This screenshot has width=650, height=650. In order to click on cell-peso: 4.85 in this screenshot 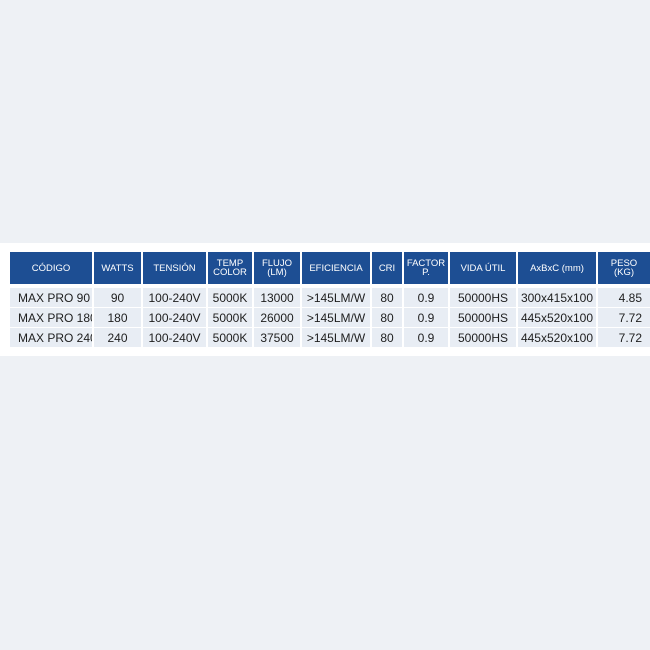, I will do `click(624, 297)`.